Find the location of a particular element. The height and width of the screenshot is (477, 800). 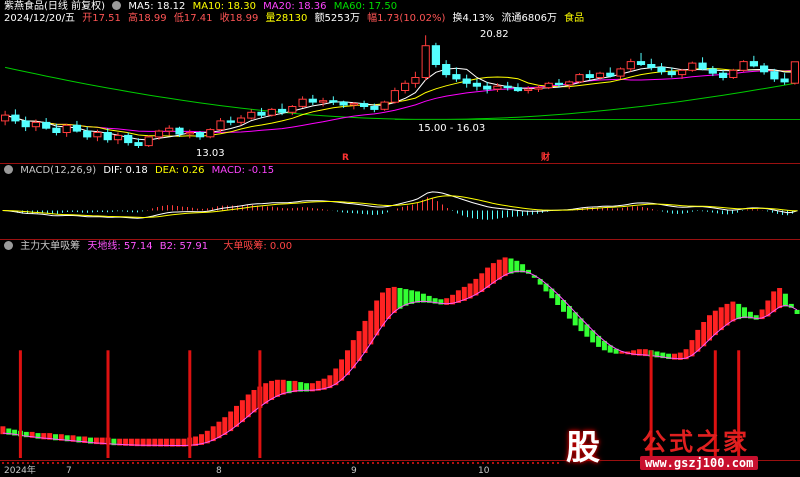

event-marker-cai: 财 is located at coordinates (545, 157).